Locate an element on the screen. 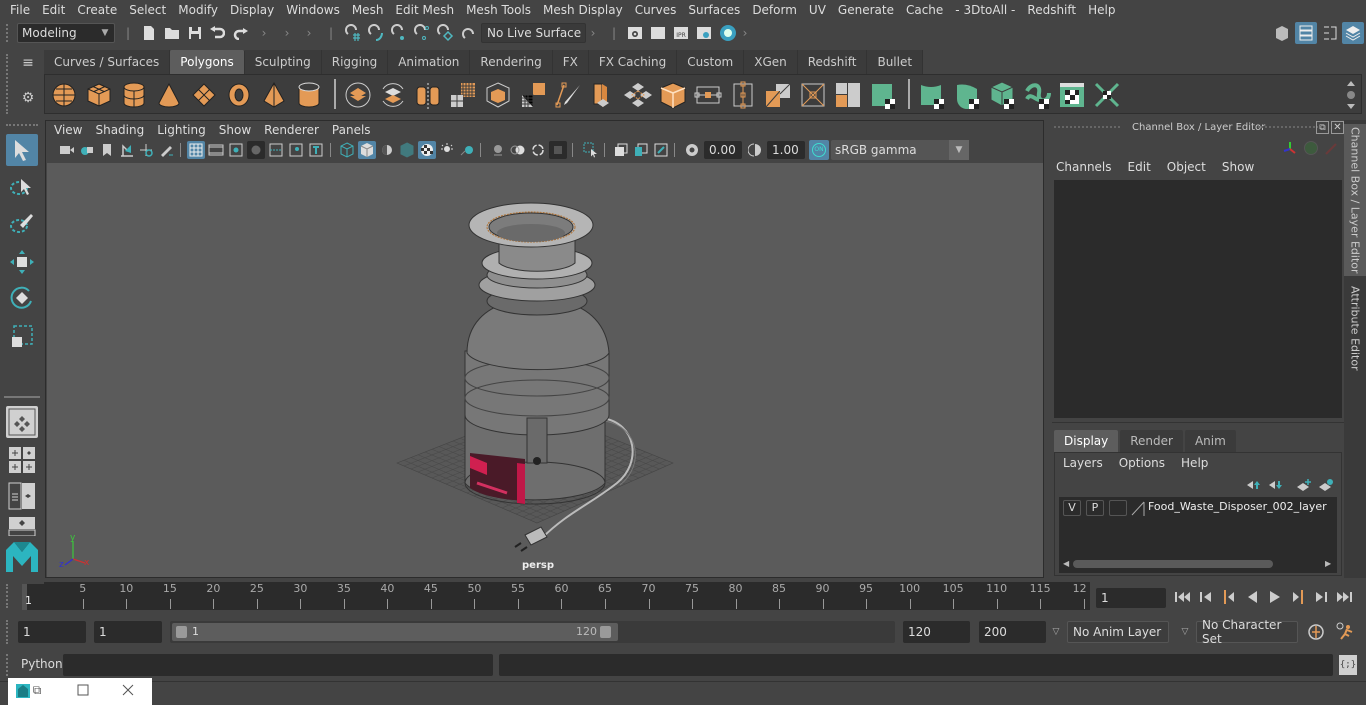  shelf-tab-rendering: Rendering is located at coordinates (511, 62).